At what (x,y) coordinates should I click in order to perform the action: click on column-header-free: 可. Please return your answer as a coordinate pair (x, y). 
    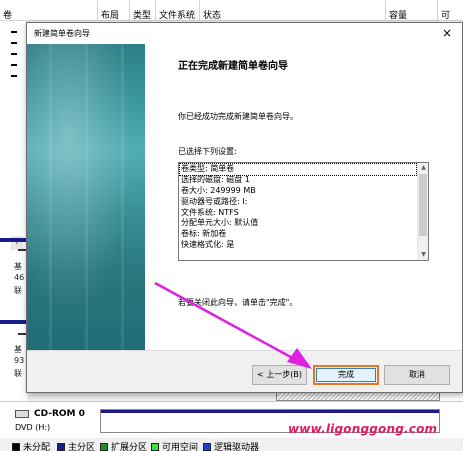
    Looking at the image, I should click on (450, 10).